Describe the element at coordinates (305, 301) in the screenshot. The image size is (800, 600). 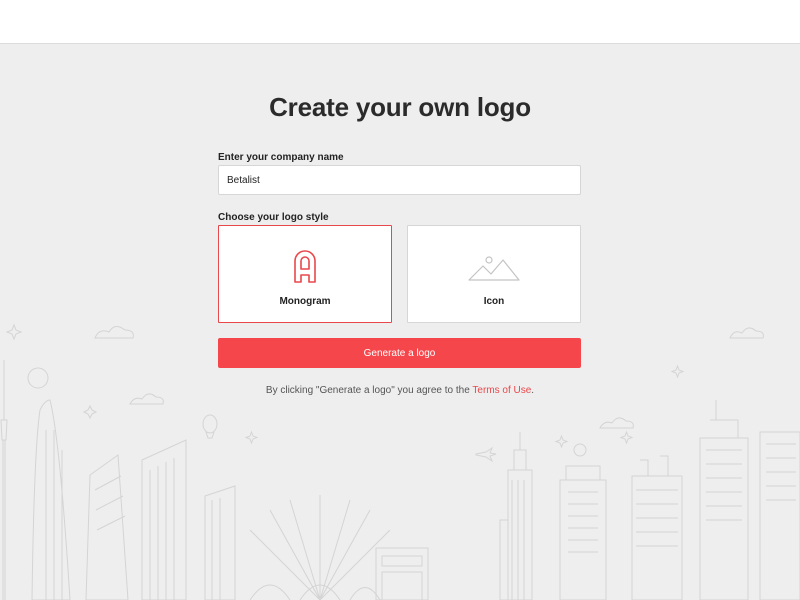
I see `style-option-label: Monogram` at that location.